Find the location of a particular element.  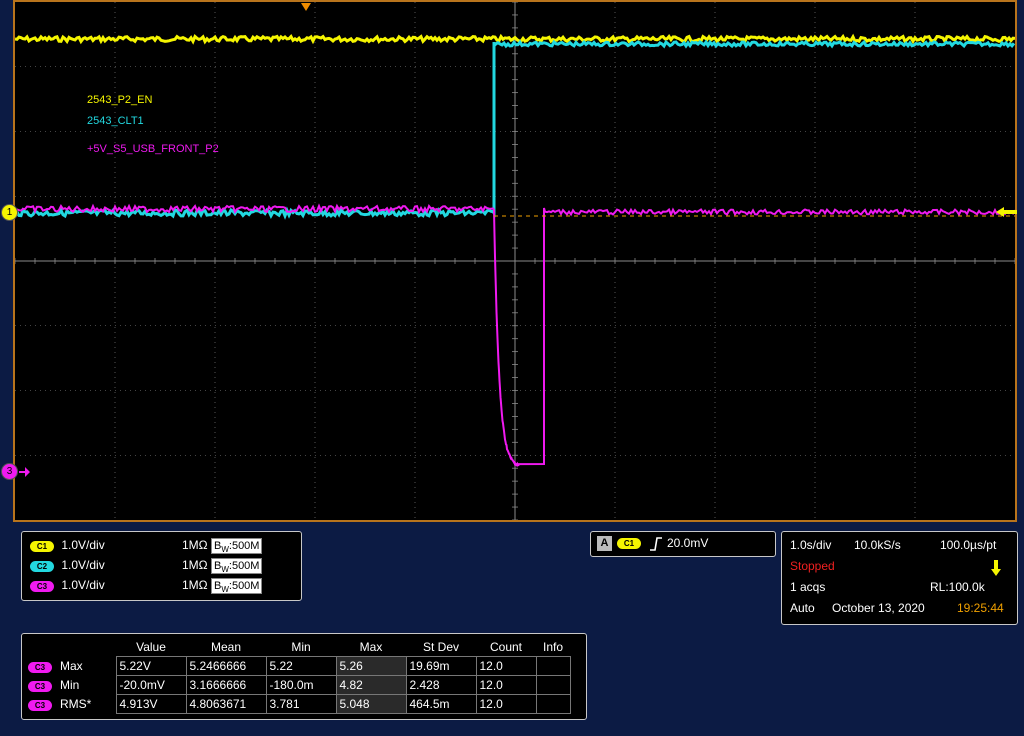

measurement-label: RMS* is located at coordinates (76, 704).